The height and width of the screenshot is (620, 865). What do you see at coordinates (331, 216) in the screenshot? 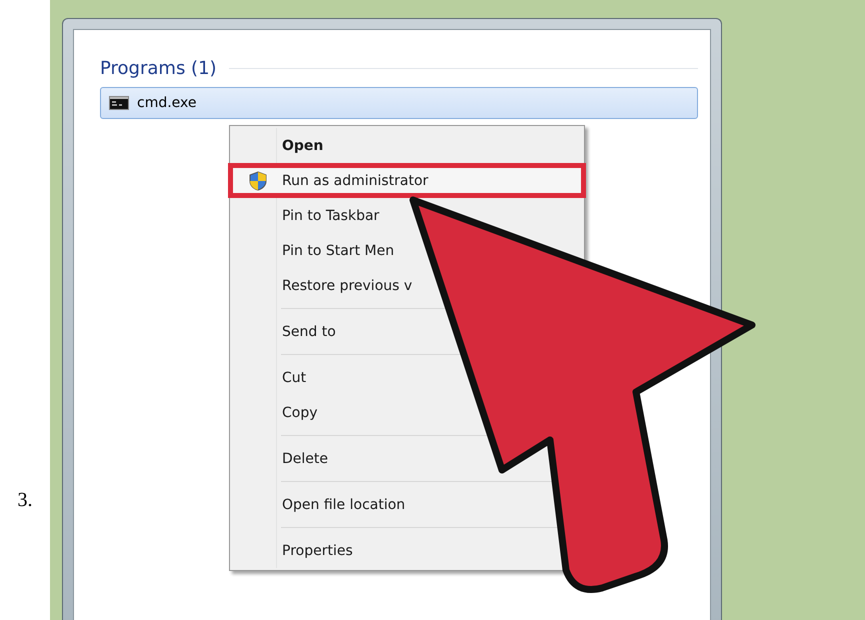
I see `menu-item: Pin to Taskbar` at bounding box center [331, 216].